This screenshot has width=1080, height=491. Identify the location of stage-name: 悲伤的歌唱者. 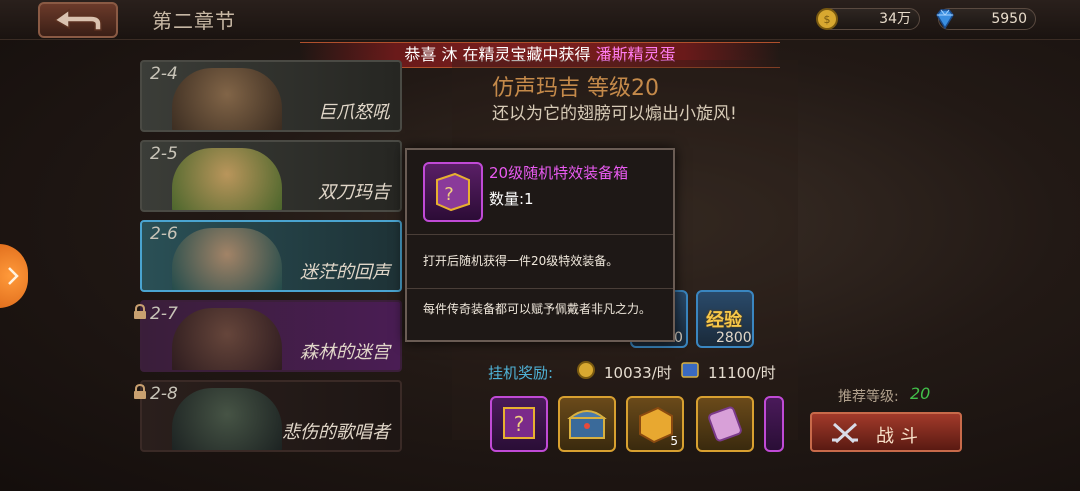
(336, 432).